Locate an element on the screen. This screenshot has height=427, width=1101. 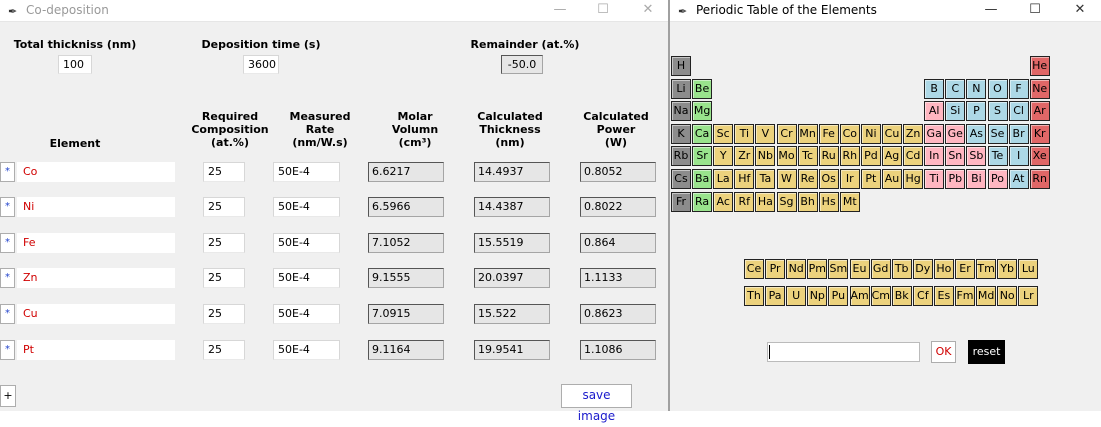
element-name: Zn is located at coordinates (96, 278).